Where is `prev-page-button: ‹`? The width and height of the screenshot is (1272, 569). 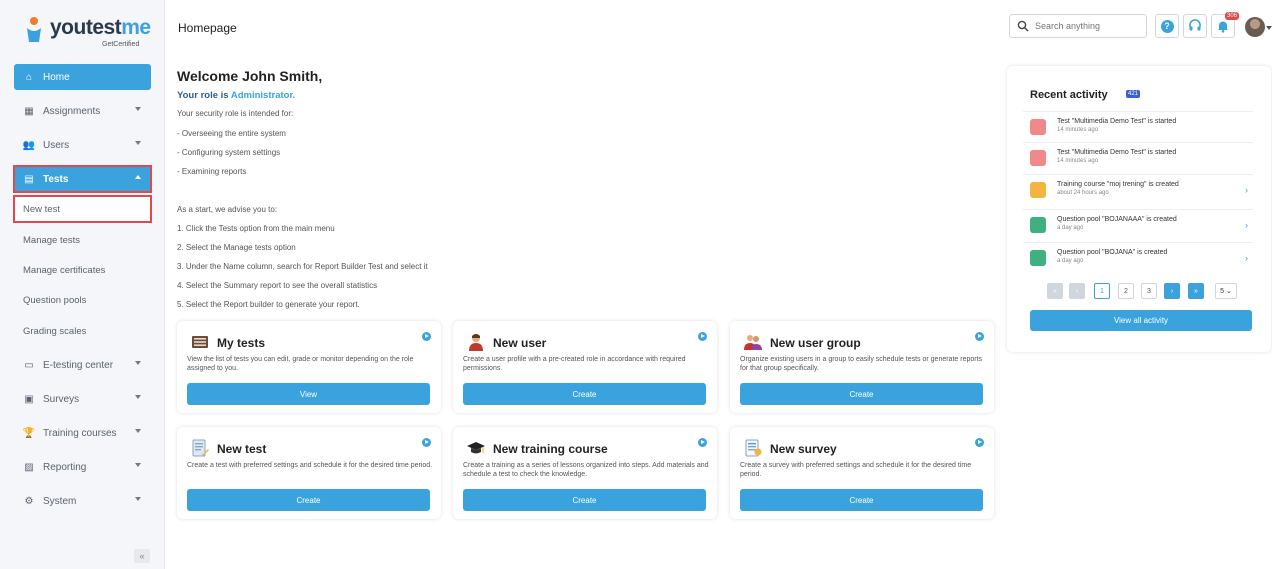
prev-page-button: ‹ is located at coordinates (1077, 291).